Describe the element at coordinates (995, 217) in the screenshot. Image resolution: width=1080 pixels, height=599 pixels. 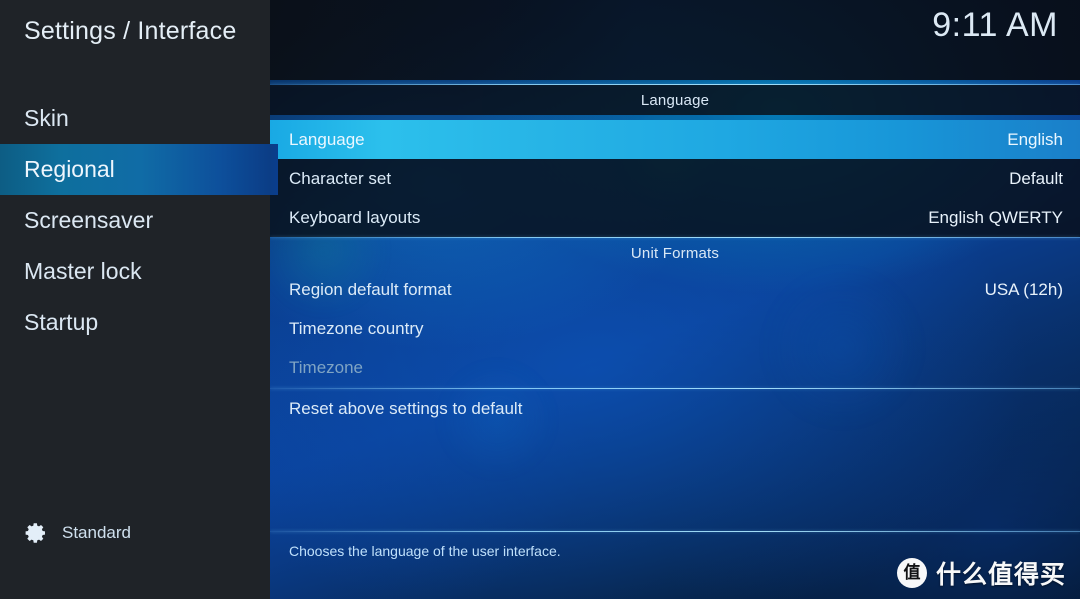
I see `setting-value: English QWERTY` at that location.